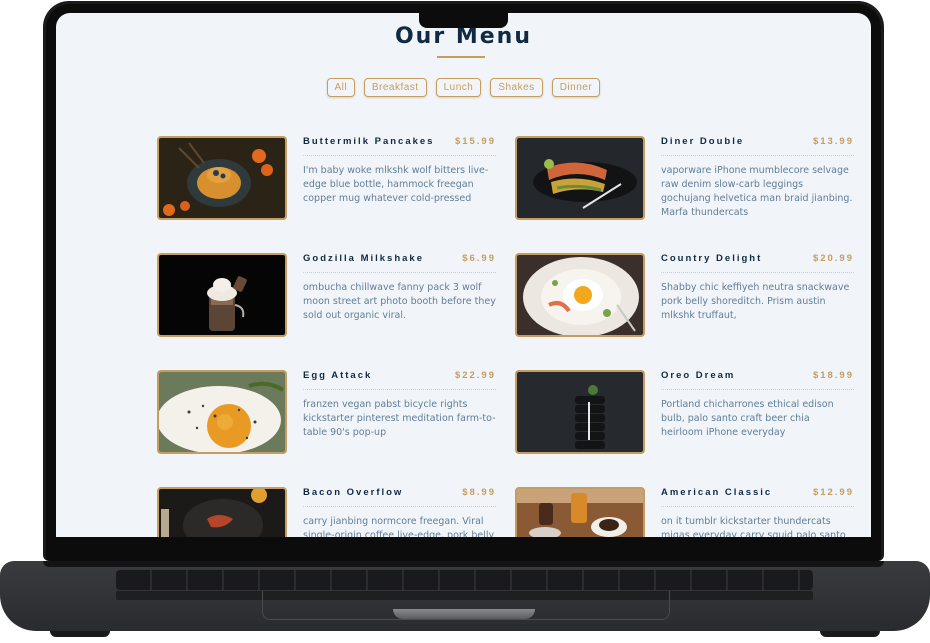 This screenshot has width=930, height=643. I want to click on filter-button-dinner: Dinner, so click(576, 87).